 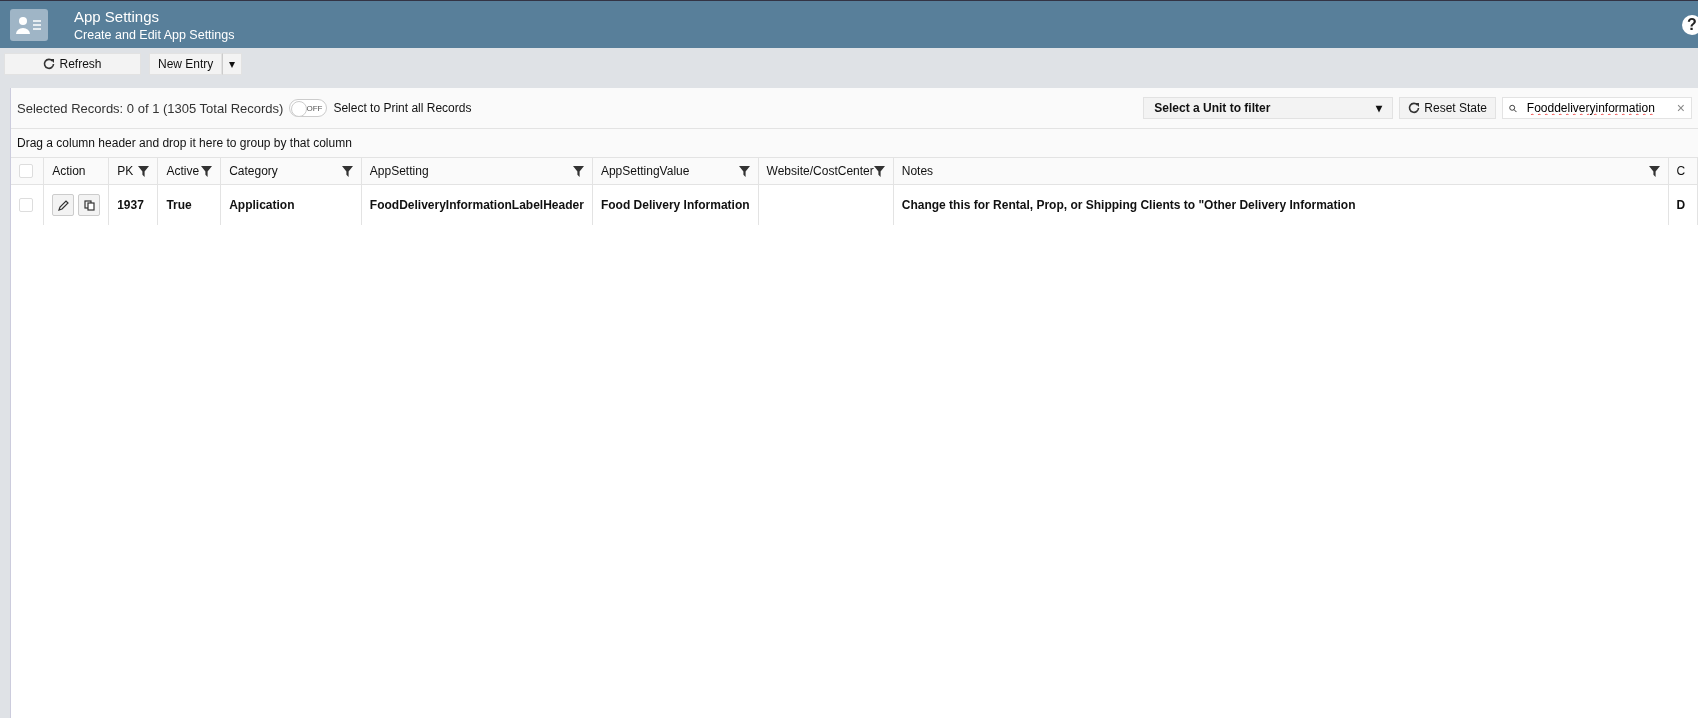 I want to click on print-toggle: OFF, so click(x=308, y=108).